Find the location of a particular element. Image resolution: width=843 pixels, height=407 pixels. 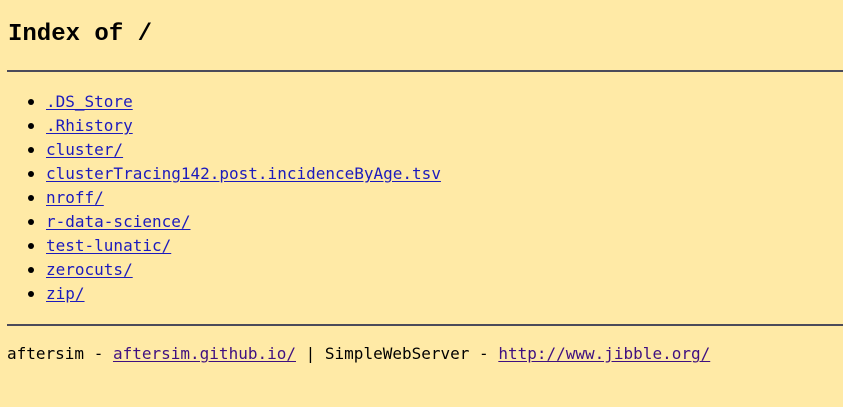

folder-link-r-data-science: r-data-science/ is located at coordinates (118, 221).